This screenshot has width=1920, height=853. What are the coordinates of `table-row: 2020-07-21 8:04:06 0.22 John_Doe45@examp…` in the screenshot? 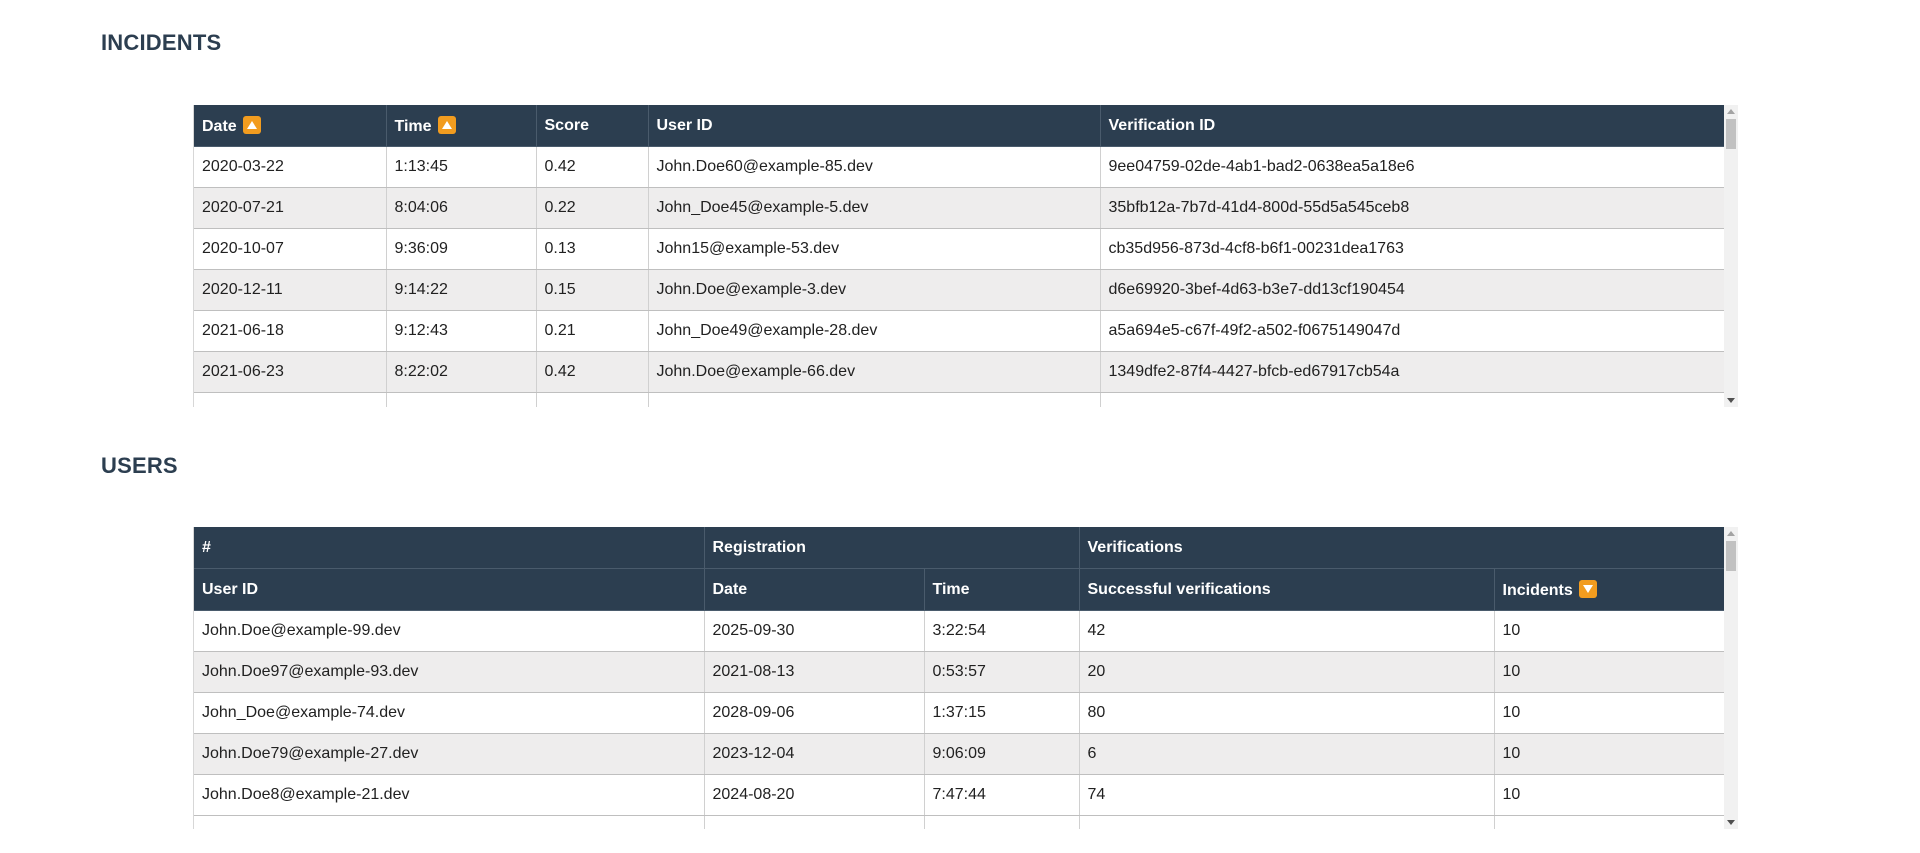 It's located at (959, 208).